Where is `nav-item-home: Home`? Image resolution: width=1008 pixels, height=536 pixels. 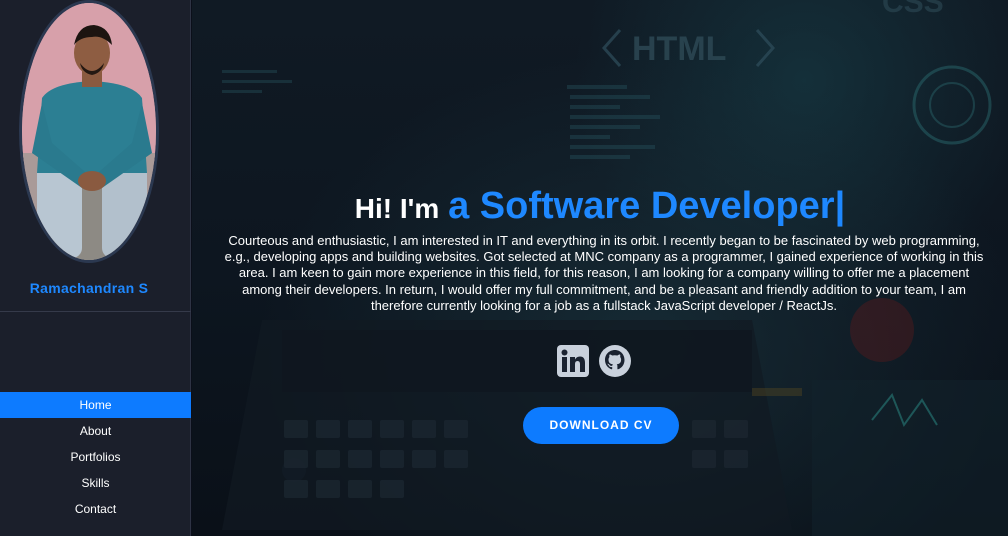 nav-item-home: Home is located at coordinates (95, 405).